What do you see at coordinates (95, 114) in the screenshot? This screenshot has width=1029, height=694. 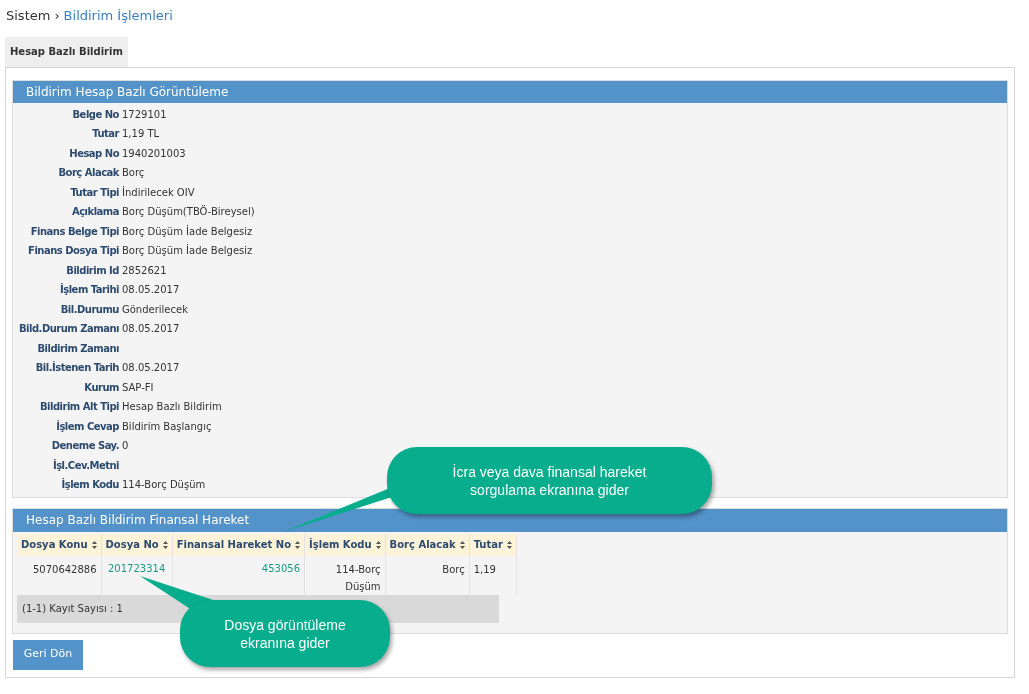 I see `field-label: Belge No` at bounding box center [95, 114].